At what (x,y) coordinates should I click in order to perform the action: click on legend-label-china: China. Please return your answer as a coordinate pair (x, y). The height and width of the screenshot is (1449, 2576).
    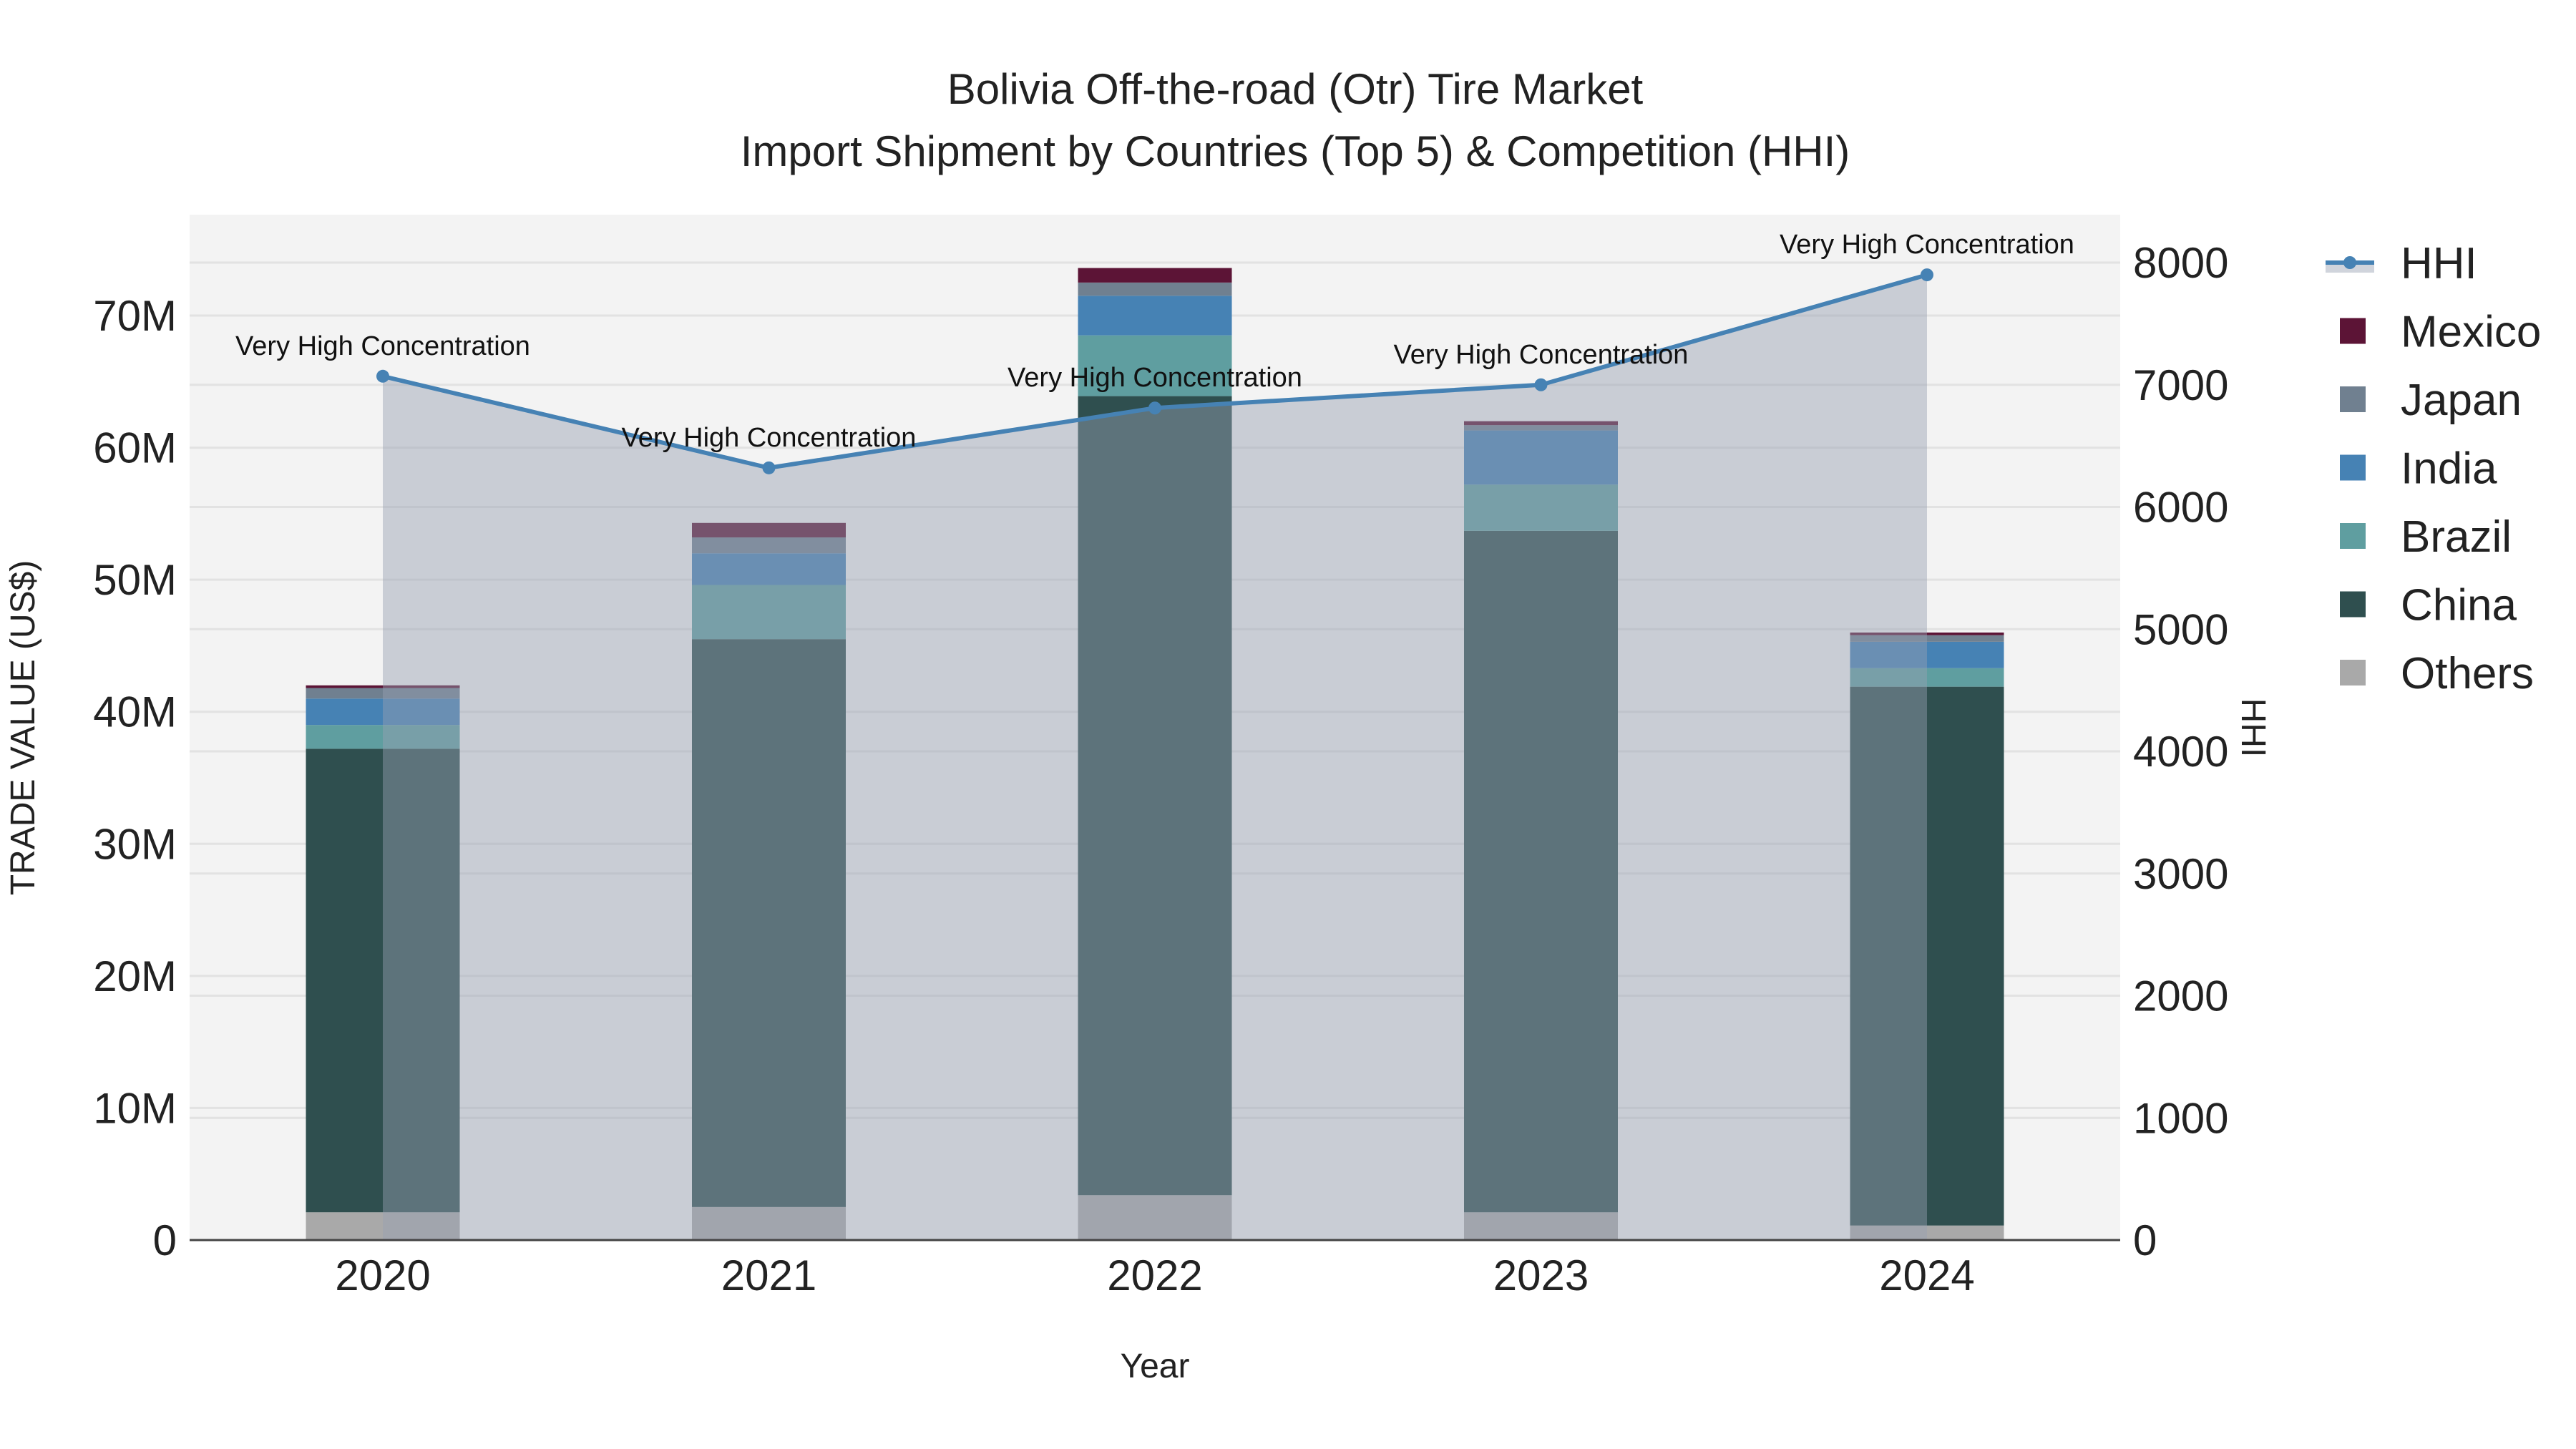
    Looking at the image, I should click on (2459, 605).